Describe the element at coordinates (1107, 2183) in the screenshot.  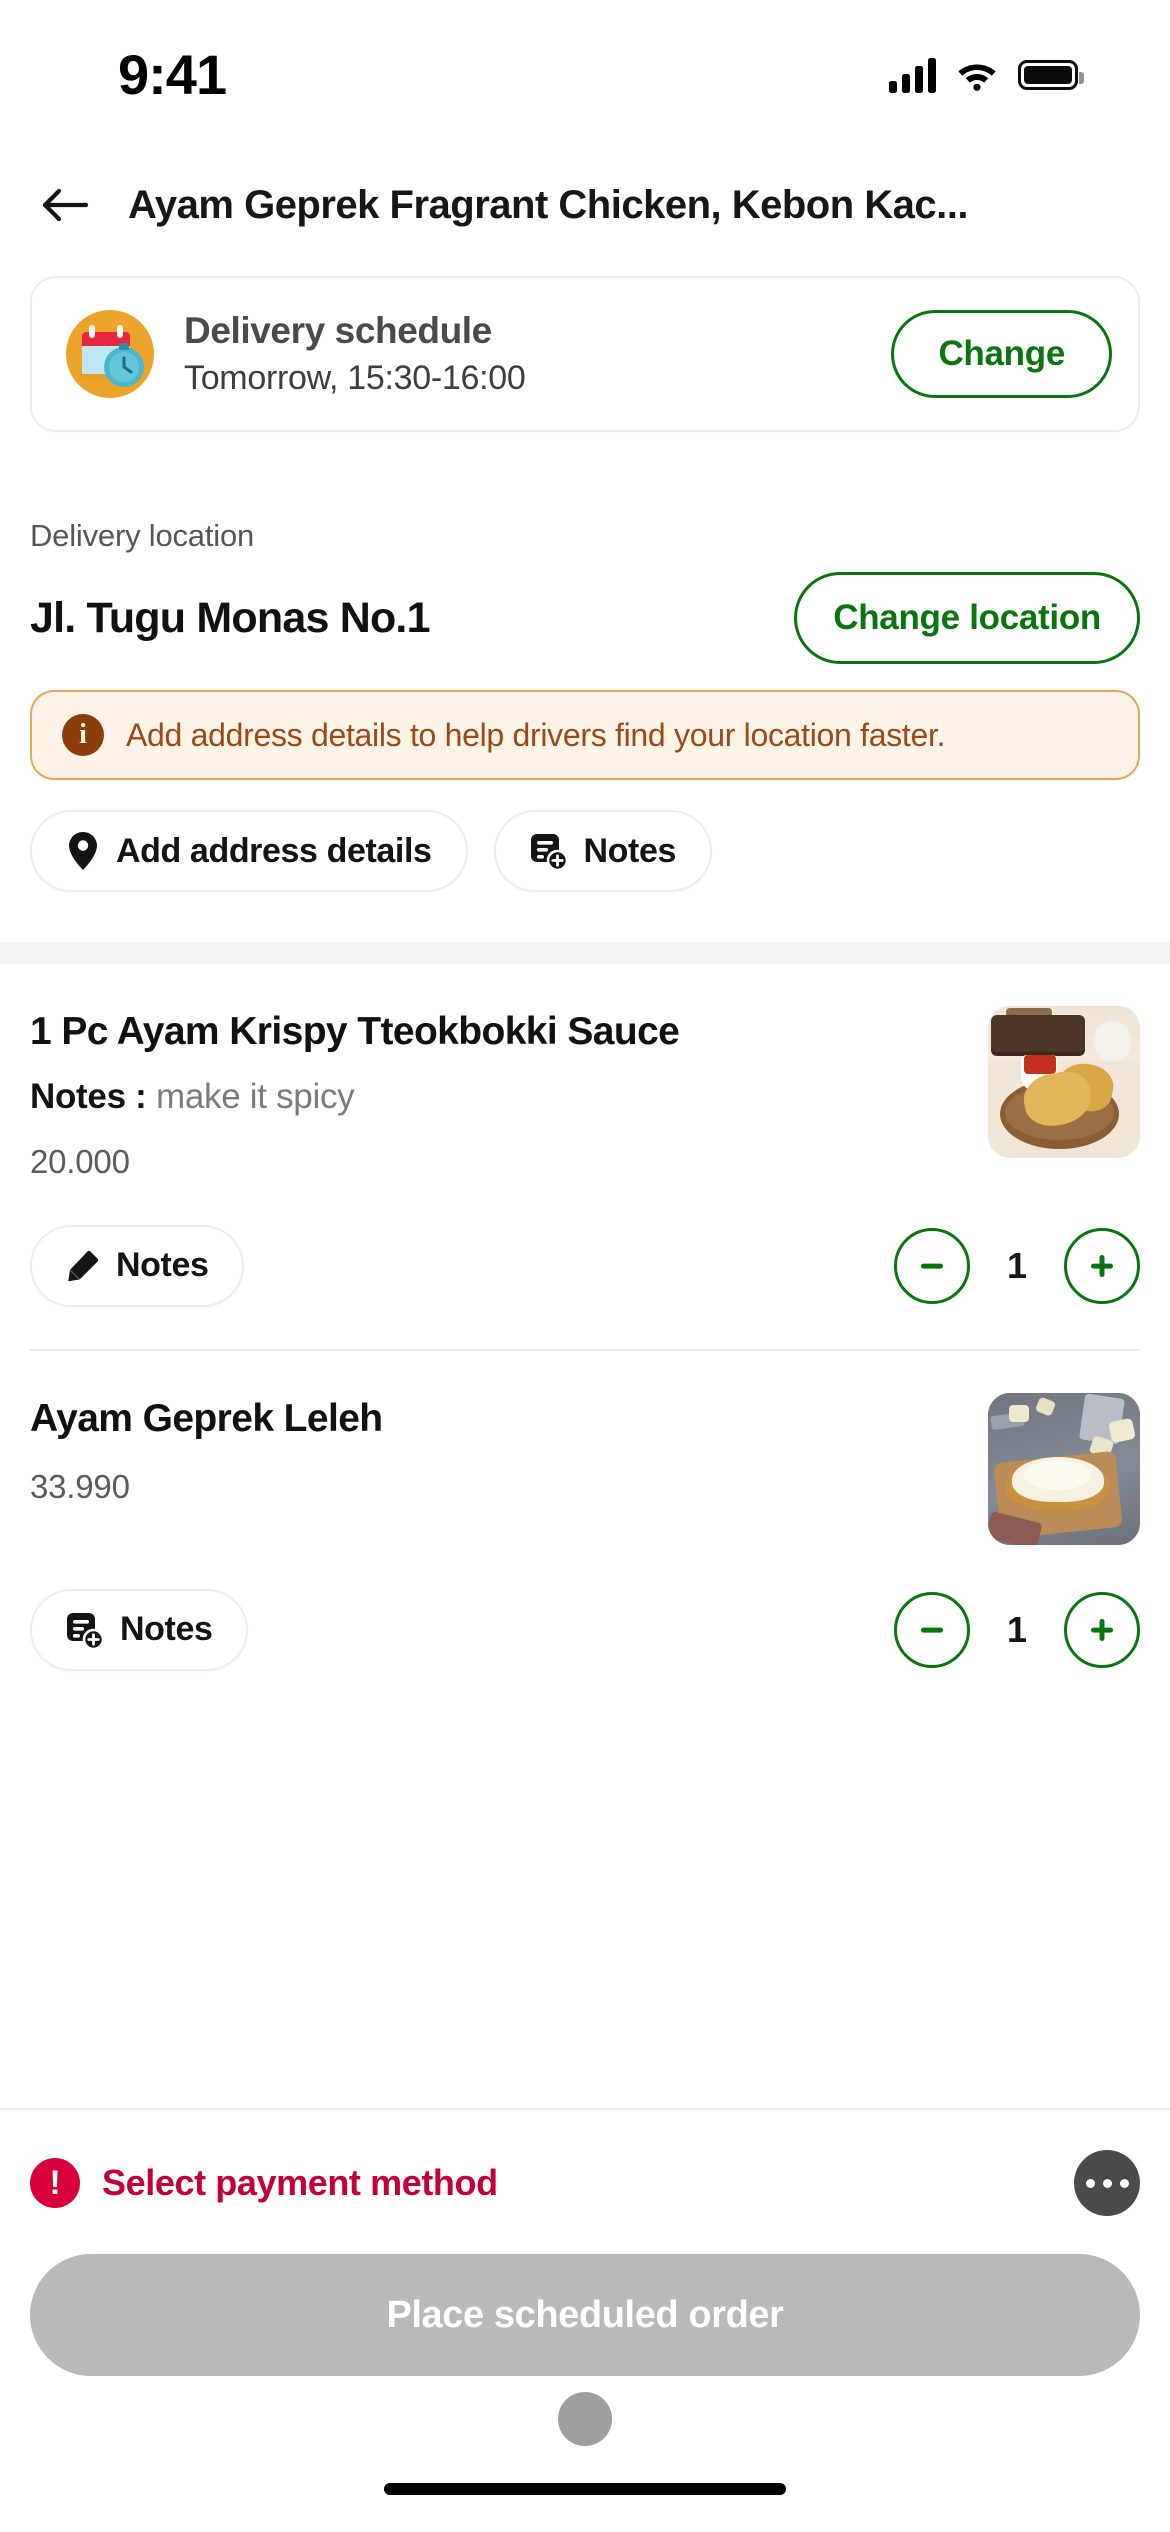
I see `more-options-button` at that location.